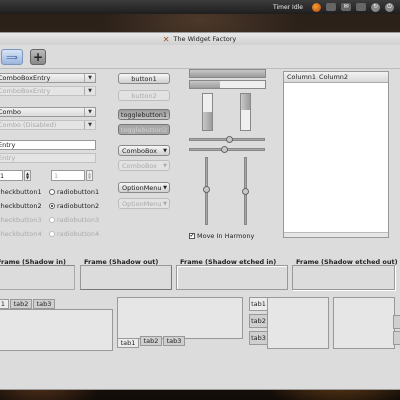 The height and width of the screenshot is (400, 400). What do you see at coordinates (56, 175) in the screenshot?
I see `spin-value-2: 1` at bounding box center [56, 175].